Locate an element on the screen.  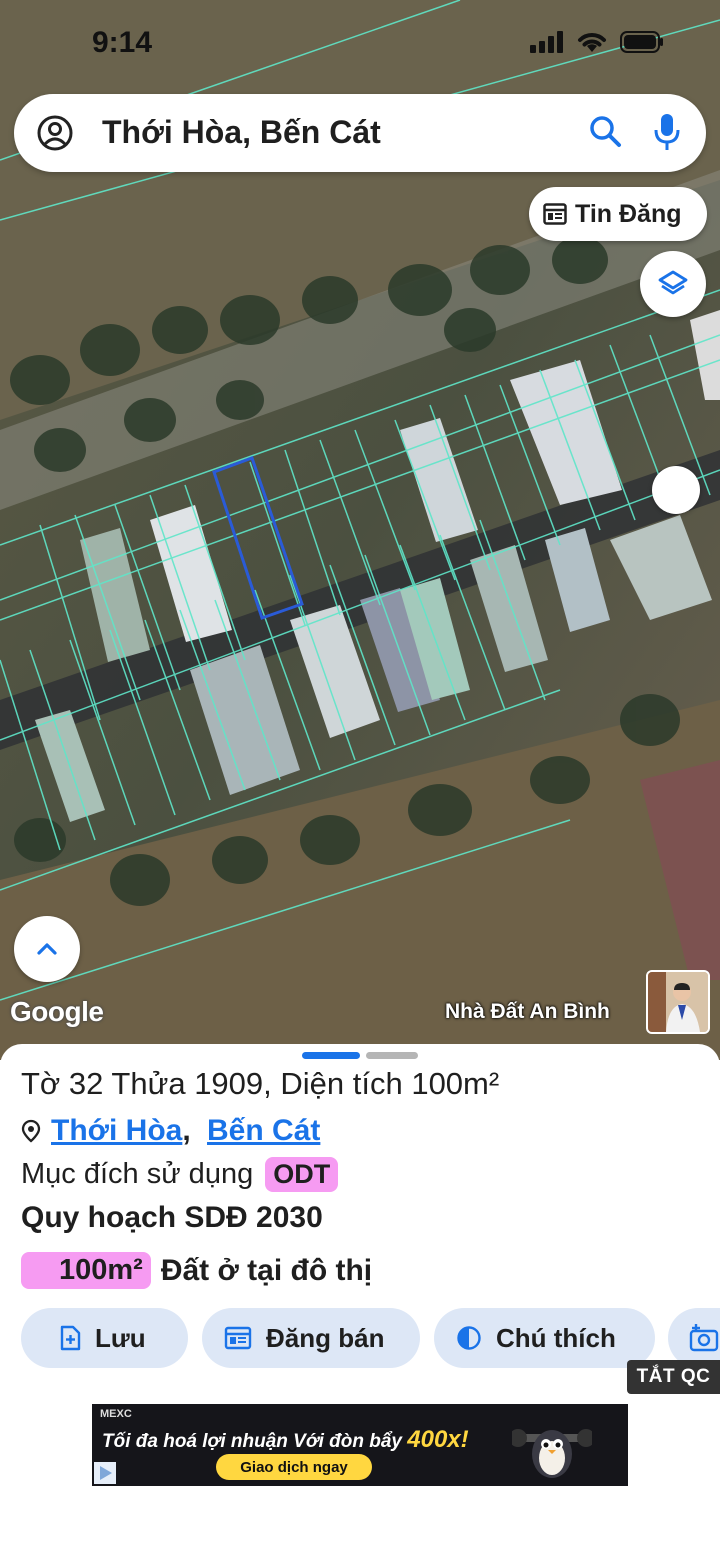
legend-label: Chú thích is located at coordinates (556, 1337).